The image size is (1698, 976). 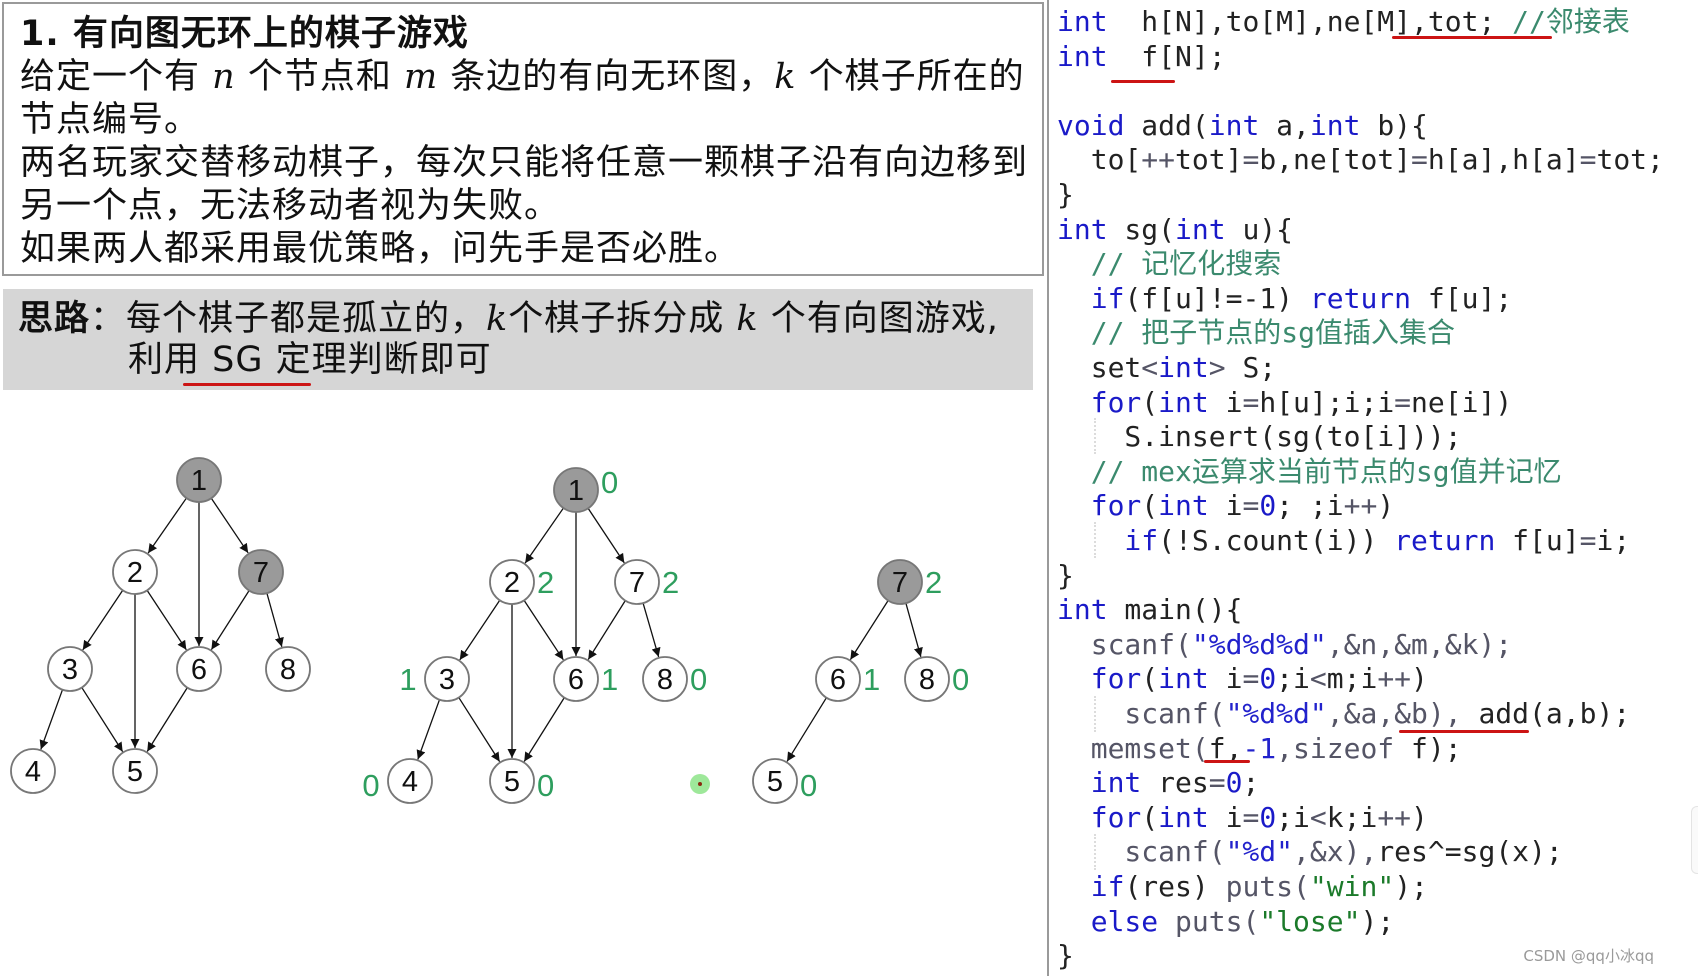 I want to click on code-token: if, so click(x=1108, y=540).